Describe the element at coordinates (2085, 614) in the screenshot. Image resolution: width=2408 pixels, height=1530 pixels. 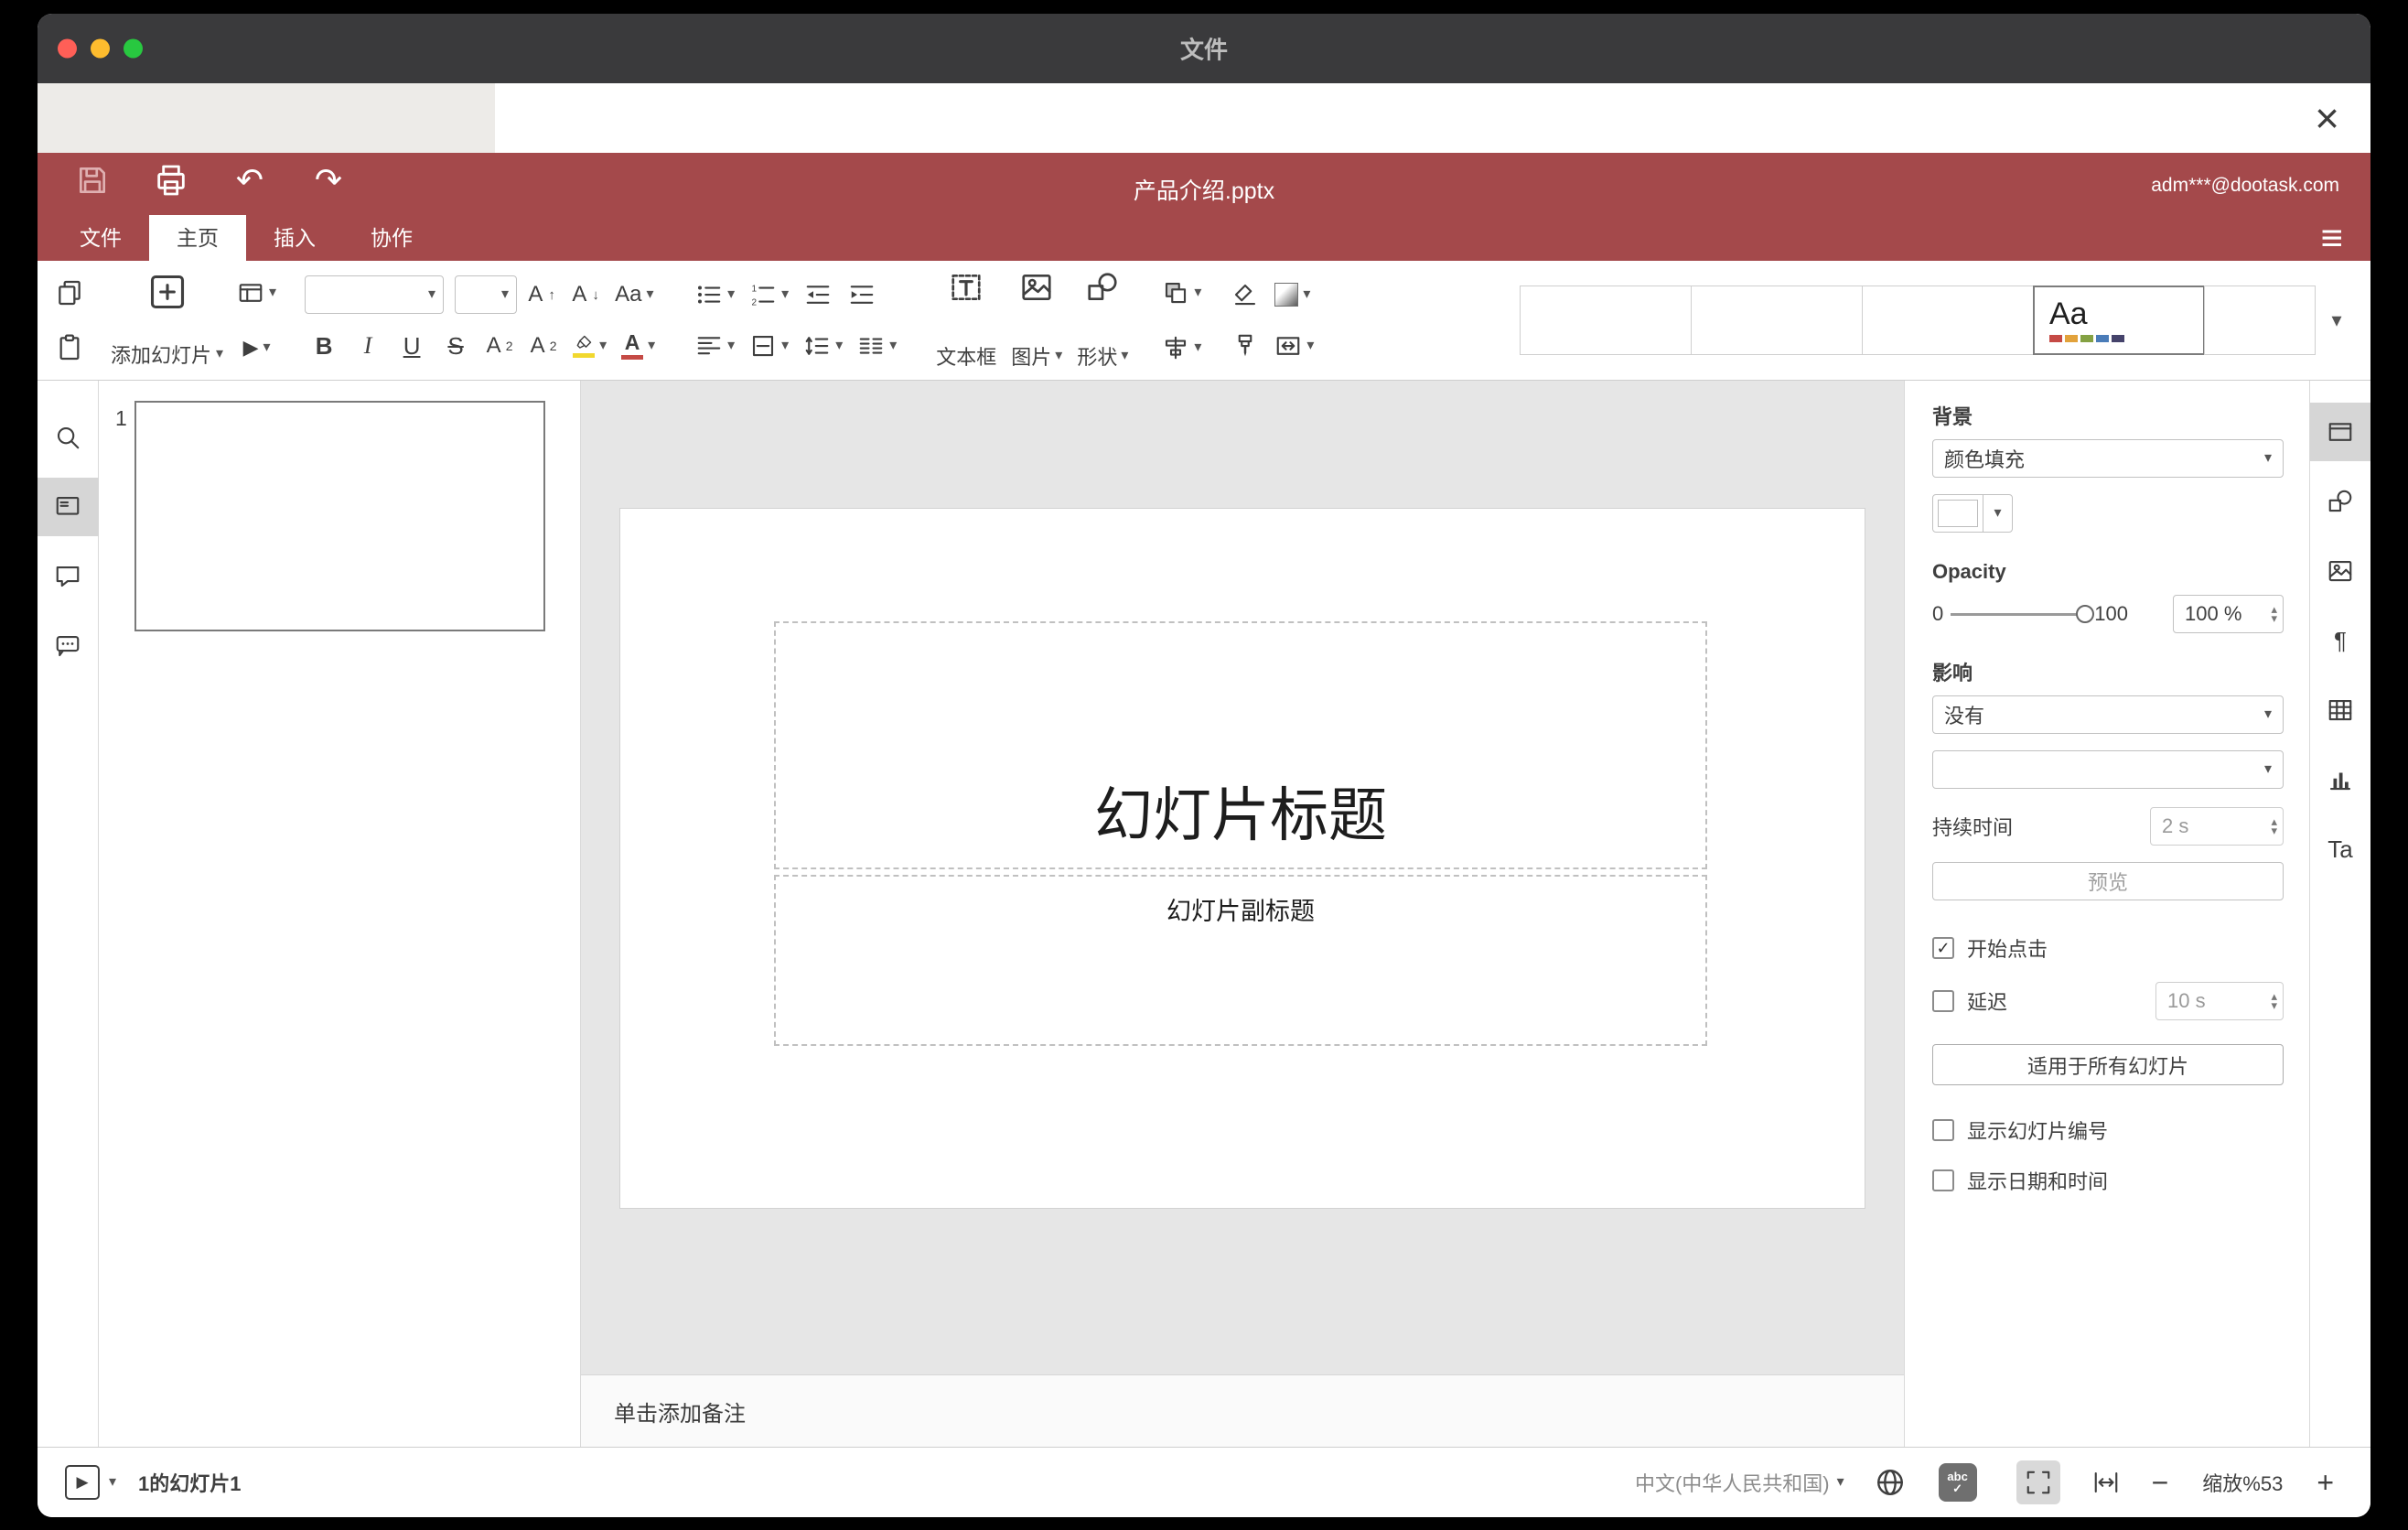
I see `slider-knob` at that location.